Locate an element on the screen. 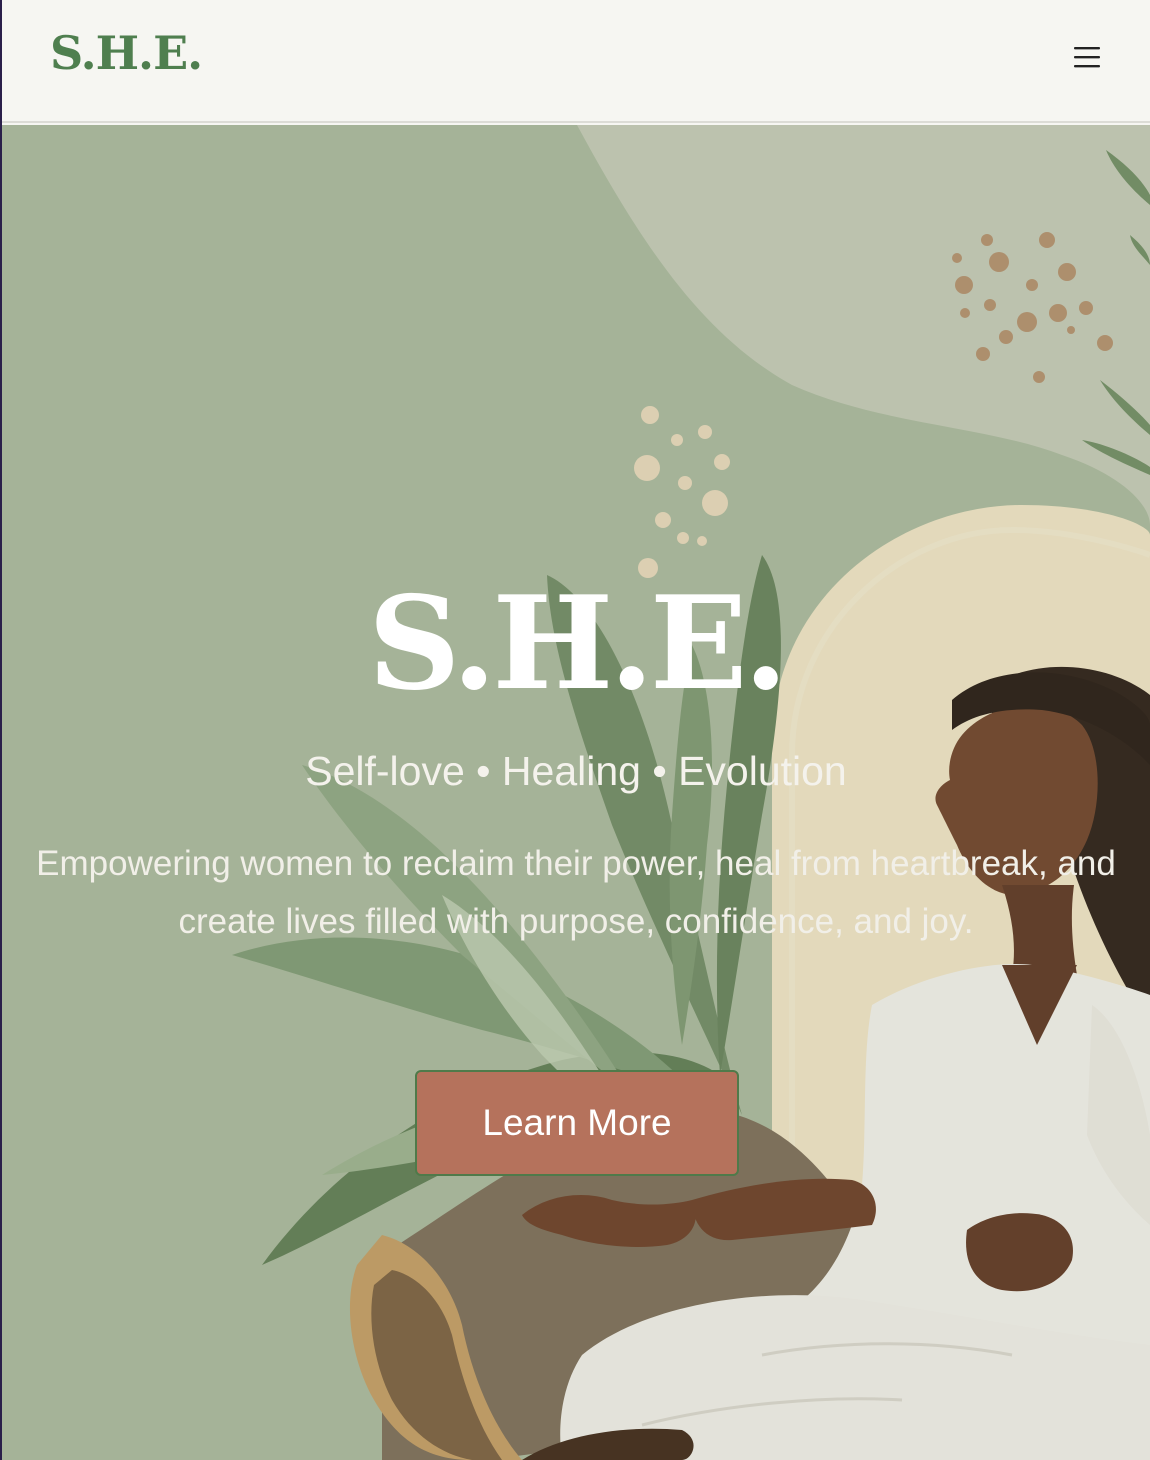  site-header: S.H.E. is located at coordinates (576, 61).